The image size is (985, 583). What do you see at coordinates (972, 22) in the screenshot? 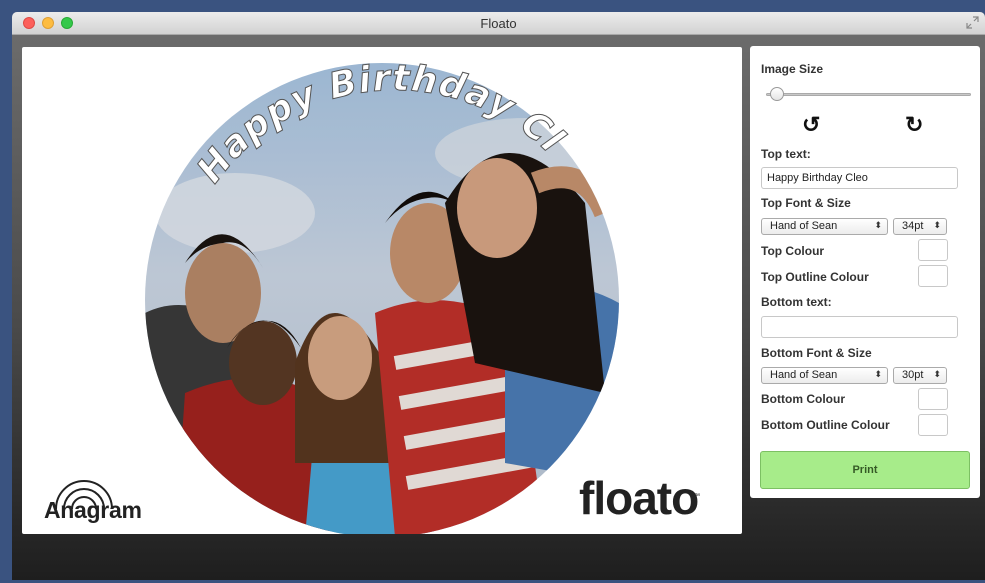
I see `fullscreen-icon` at bounding box center [972, 22].